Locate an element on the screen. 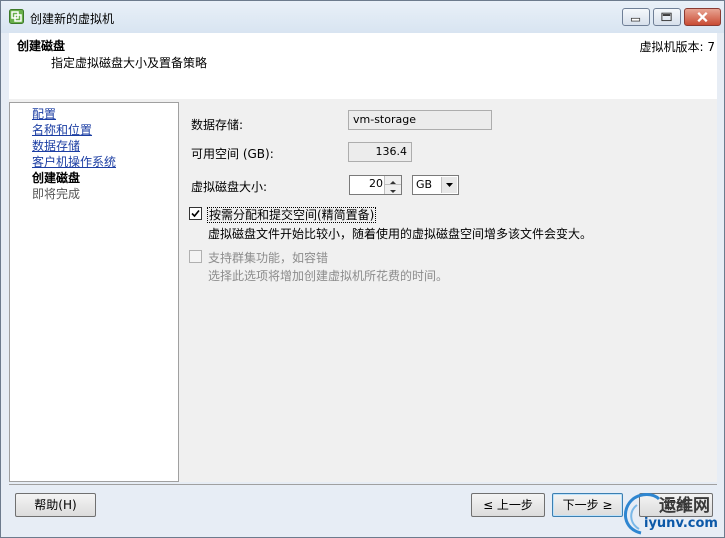 This screenshot has width=725, height=538. cluster-feature-description: 选择此选项将增加创建虚拟机所花费的时间。 is located at coordinates (328, 276).